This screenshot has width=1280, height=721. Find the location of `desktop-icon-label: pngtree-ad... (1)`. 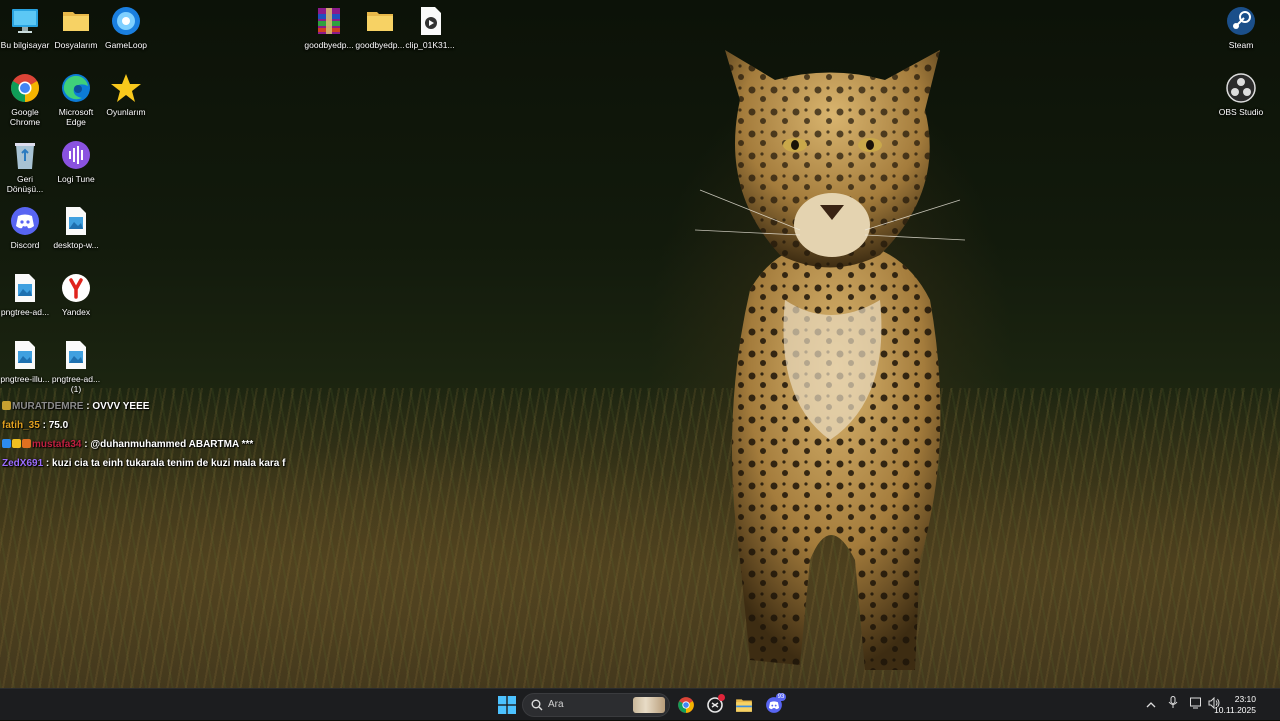

desktop-icon-label: pngtree-ad... (1) is located at coordinates (76, 384).